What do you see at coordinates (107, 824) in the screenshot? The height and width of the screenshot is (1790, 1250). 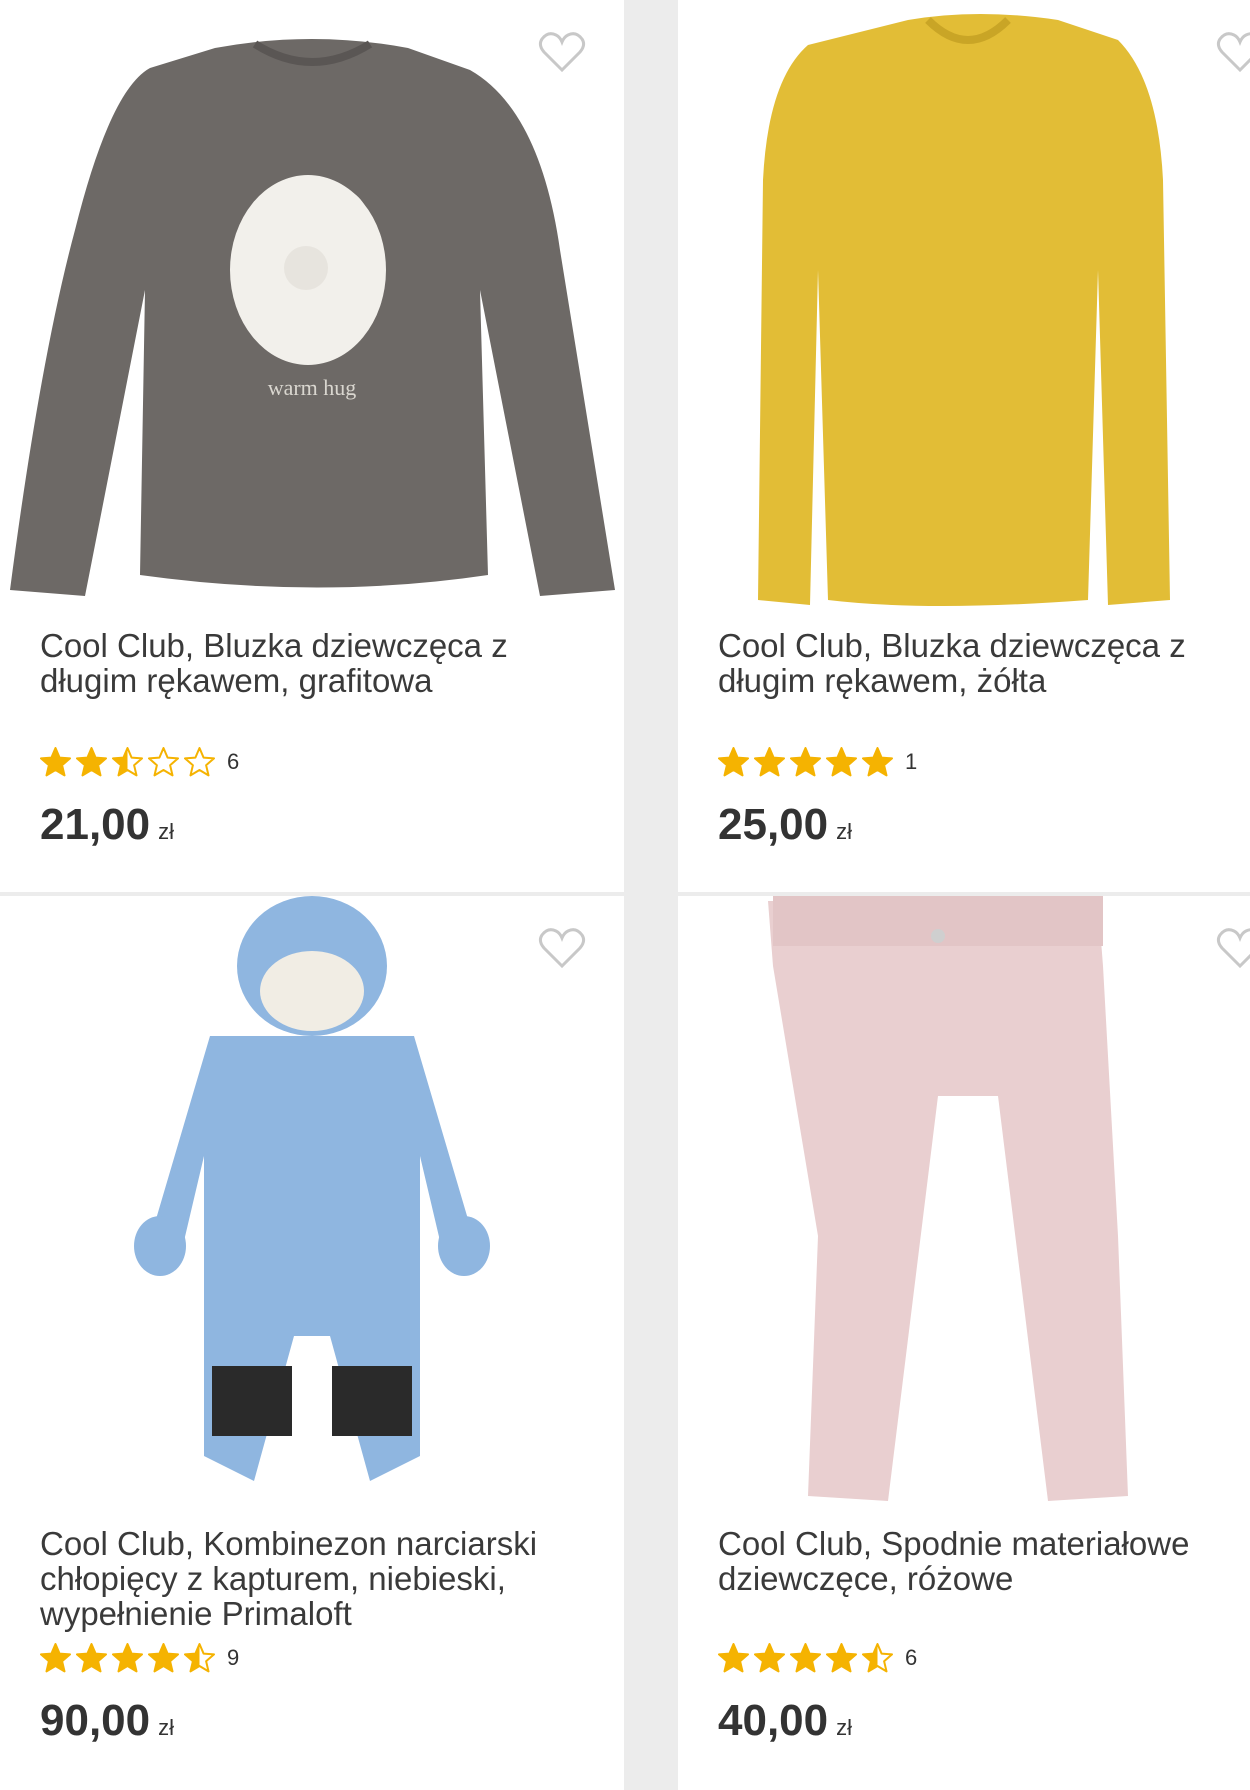 I see `product-price: 21,00 zł` at bounding box center [107, 824].